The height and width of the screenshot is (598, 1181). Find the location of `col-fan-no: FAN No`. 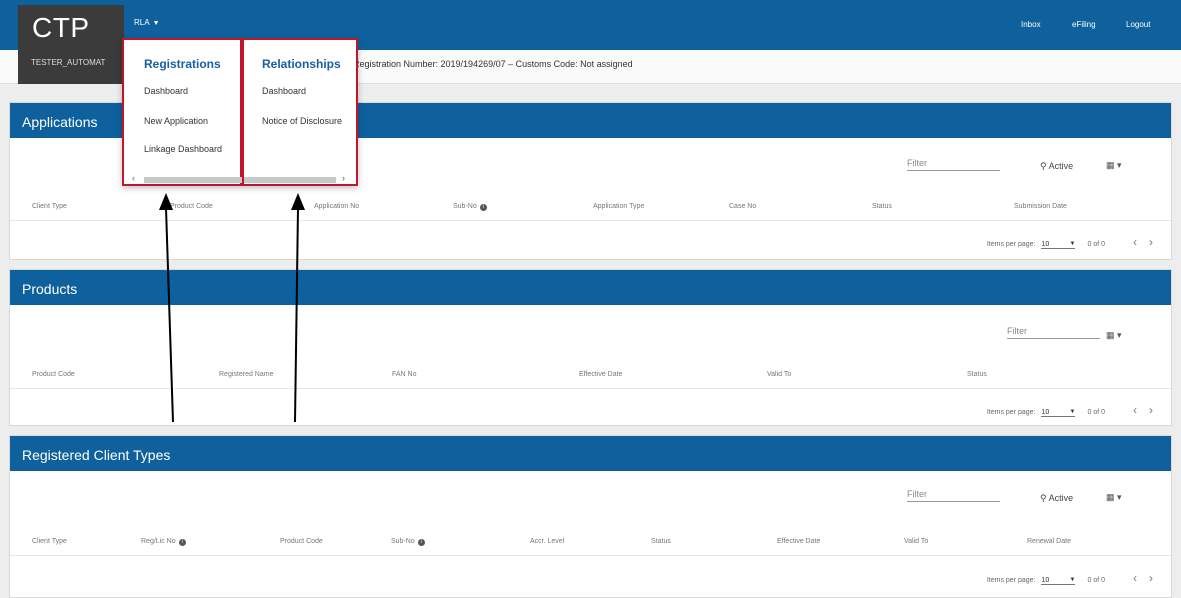

col-fan-no: FAN No is located at coordinates (404, 374).